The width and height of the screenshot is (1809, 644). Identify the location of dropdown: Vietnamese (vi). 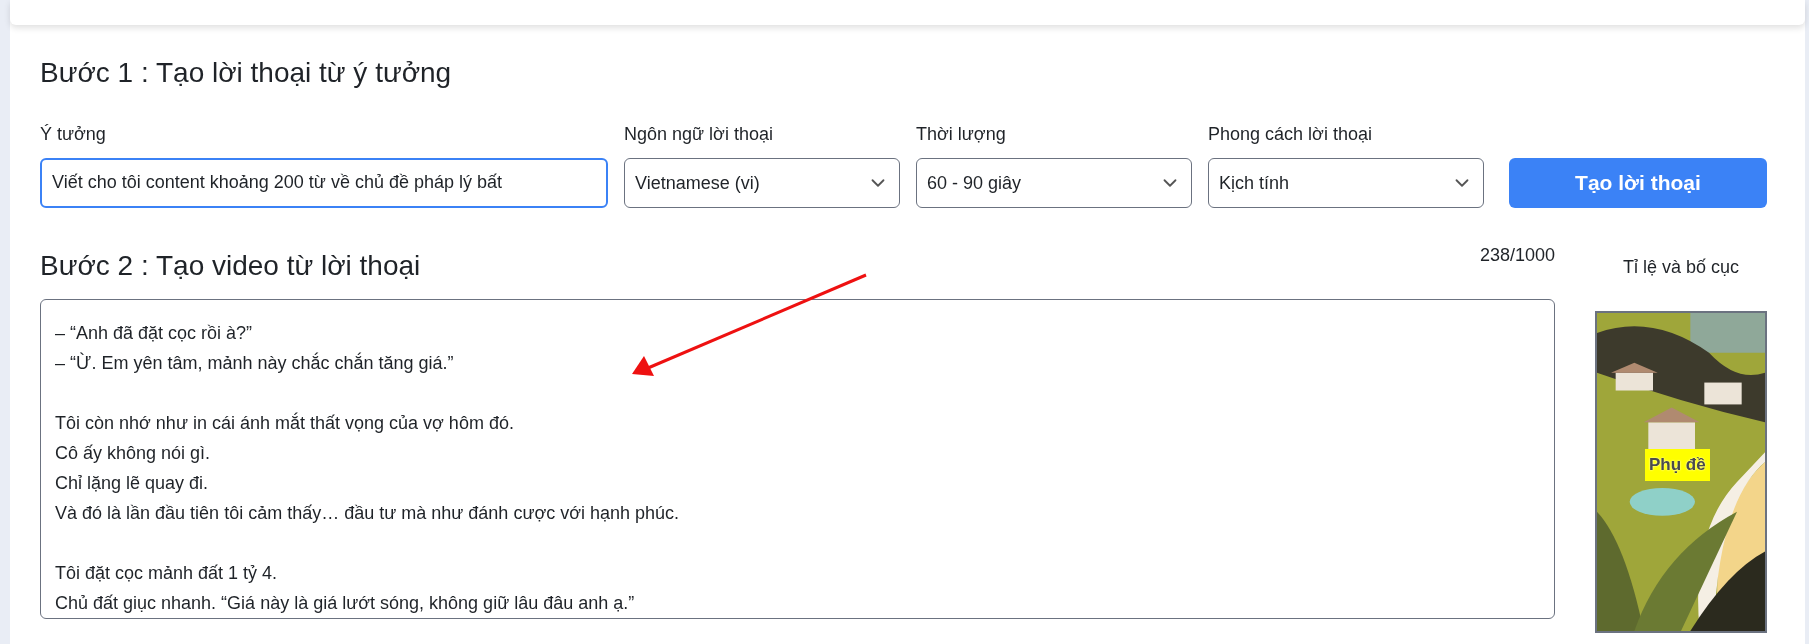
(762, 183).